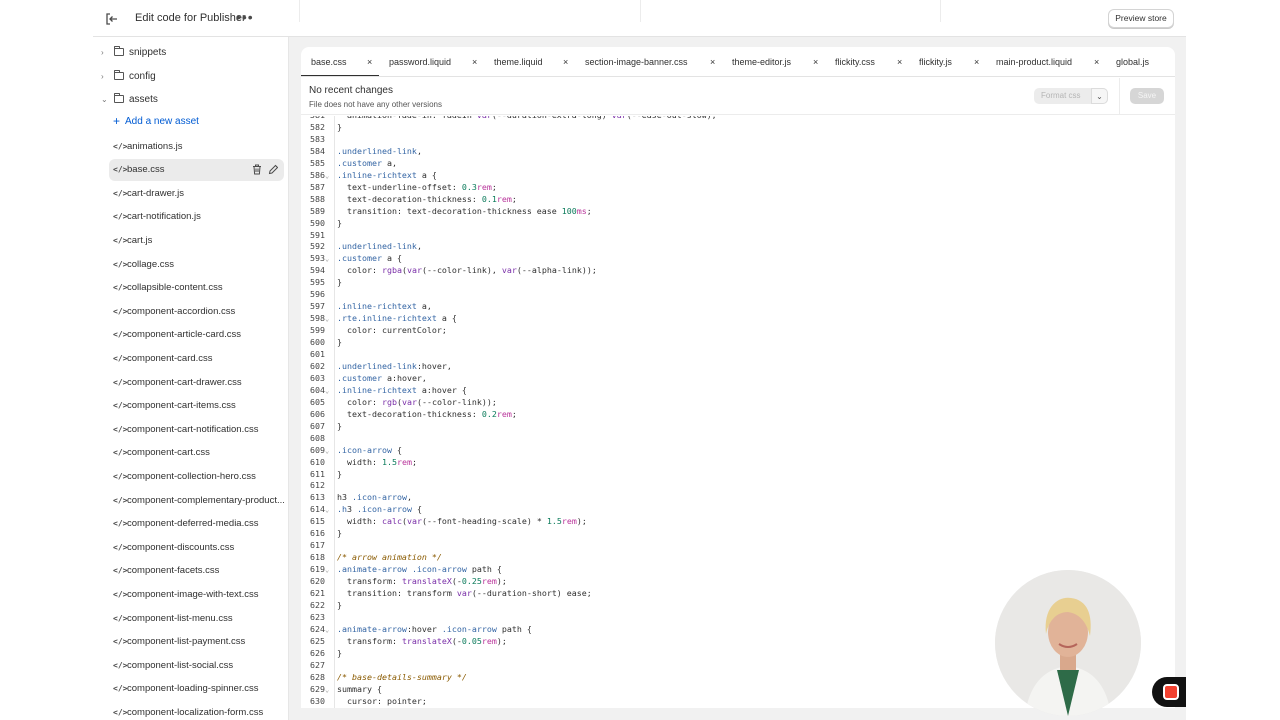 The image size is (1280, 720). Describe the element at coordinates (369, 449) in the screenshot. I see `code-text: .icon-arrow {` at that location.